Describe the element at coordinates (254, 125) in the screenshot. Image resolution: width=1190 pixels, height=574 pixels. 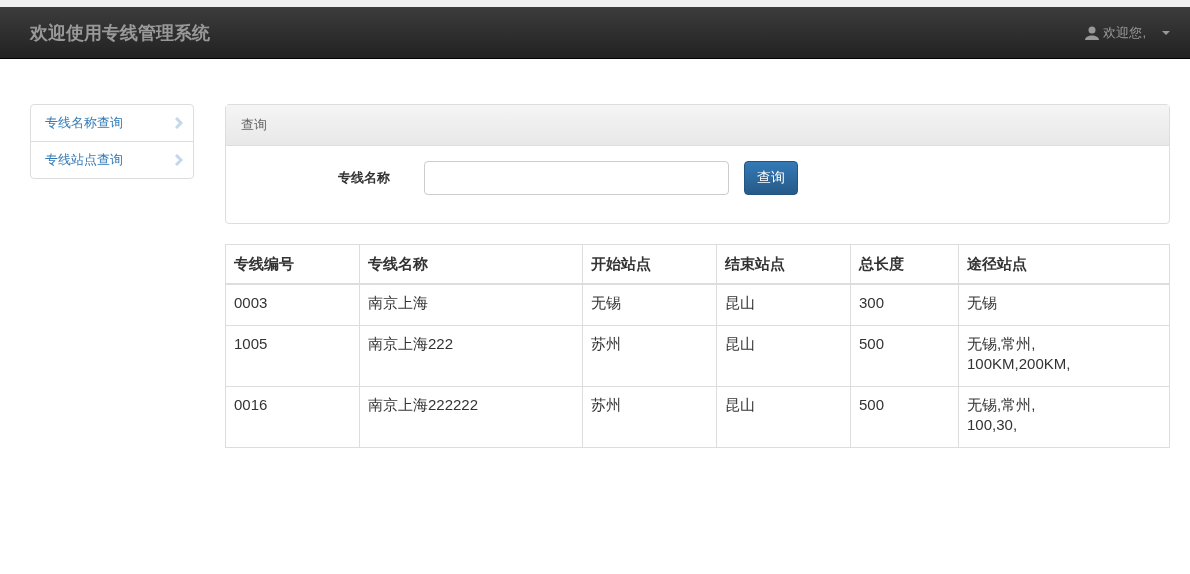
I see `panel-title: 查询` at that location.